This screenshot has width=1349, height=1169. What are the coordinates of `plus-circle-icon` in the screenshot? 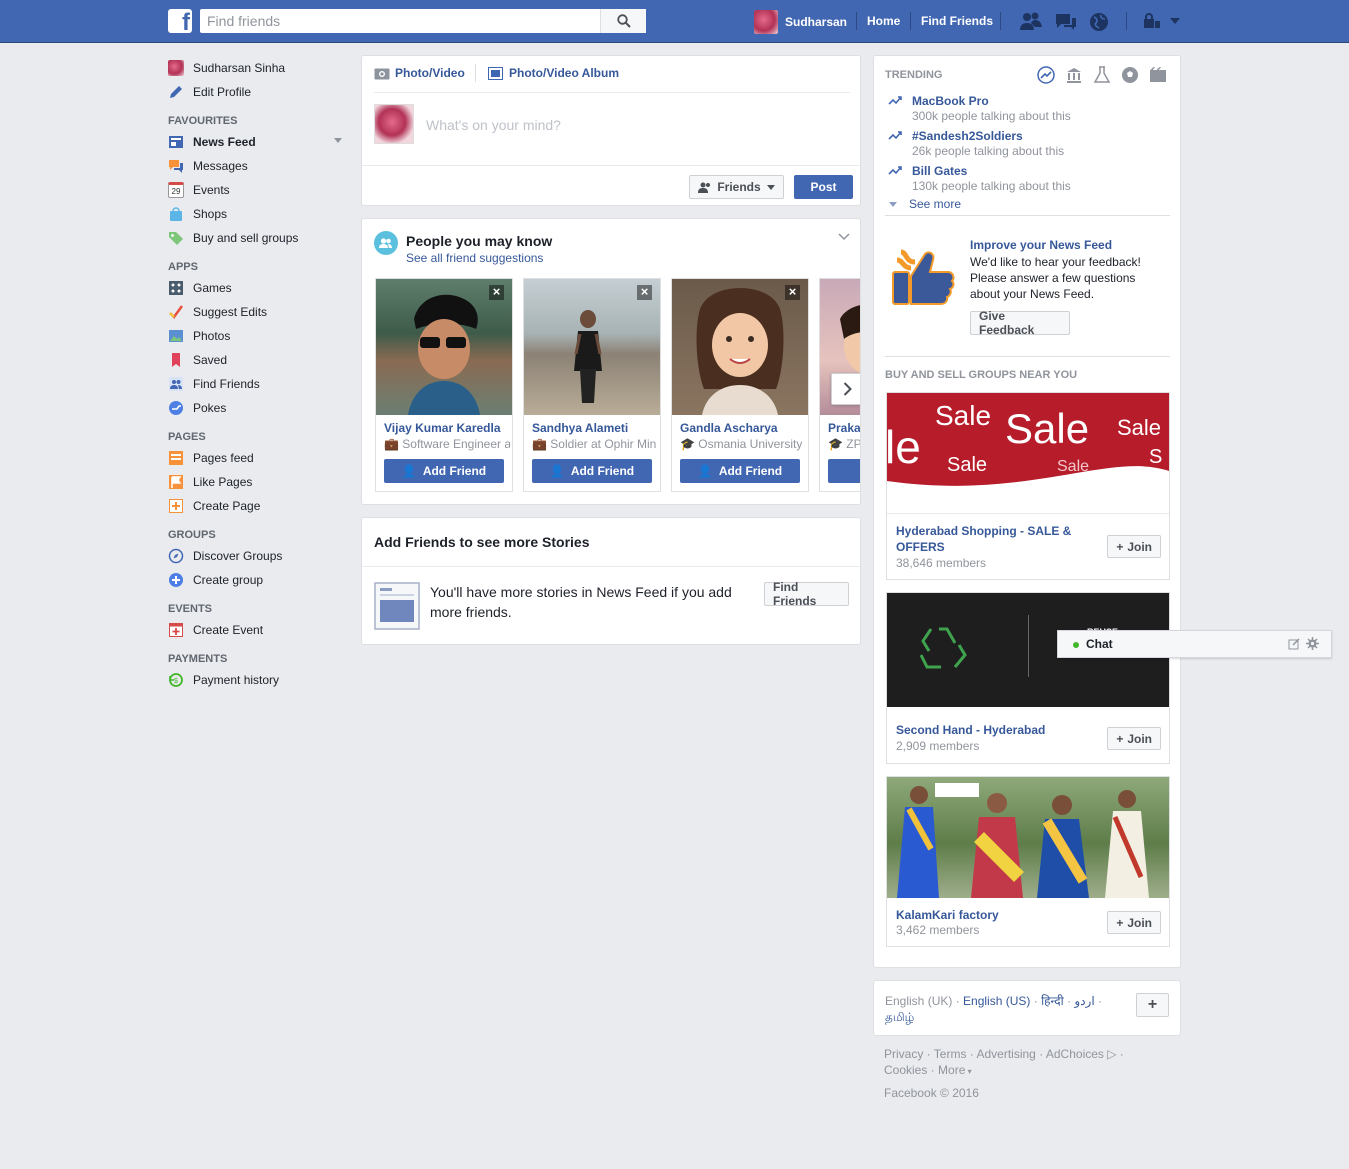 It's located at (176, 580).